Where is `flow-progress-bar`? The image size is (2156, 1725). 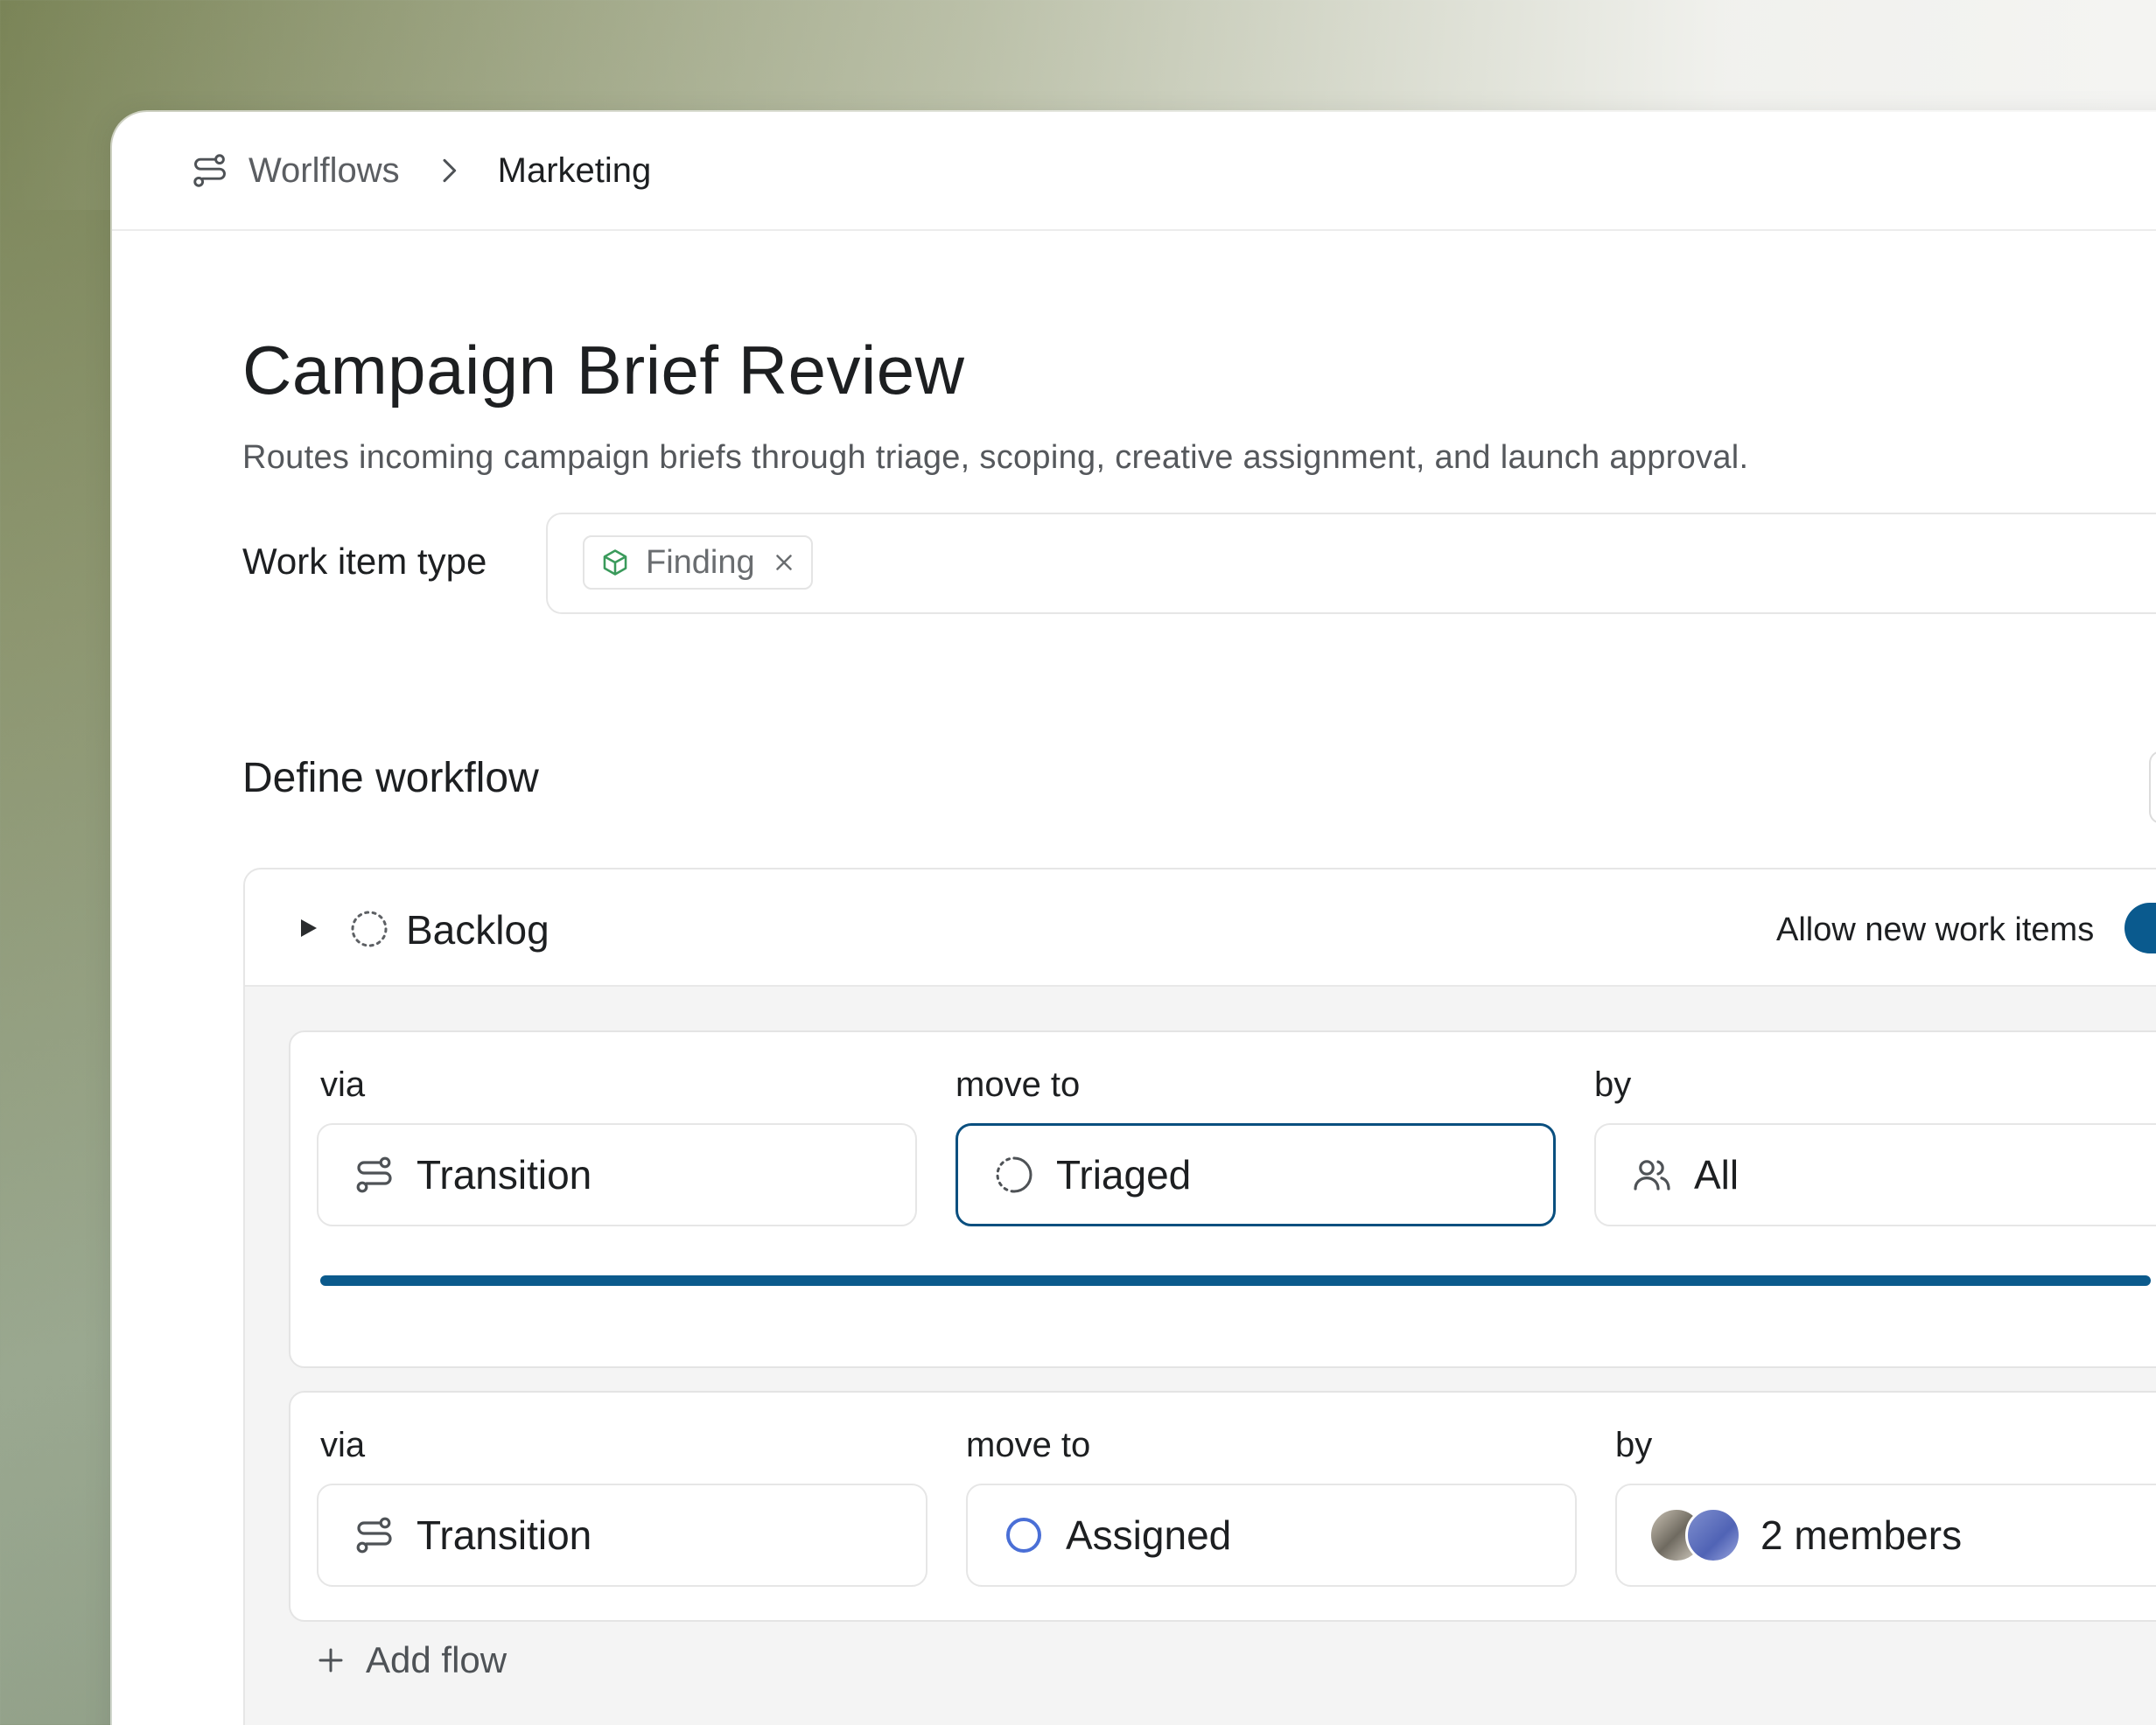
flow-progress-bar is located at coordinates (1235, 1280).